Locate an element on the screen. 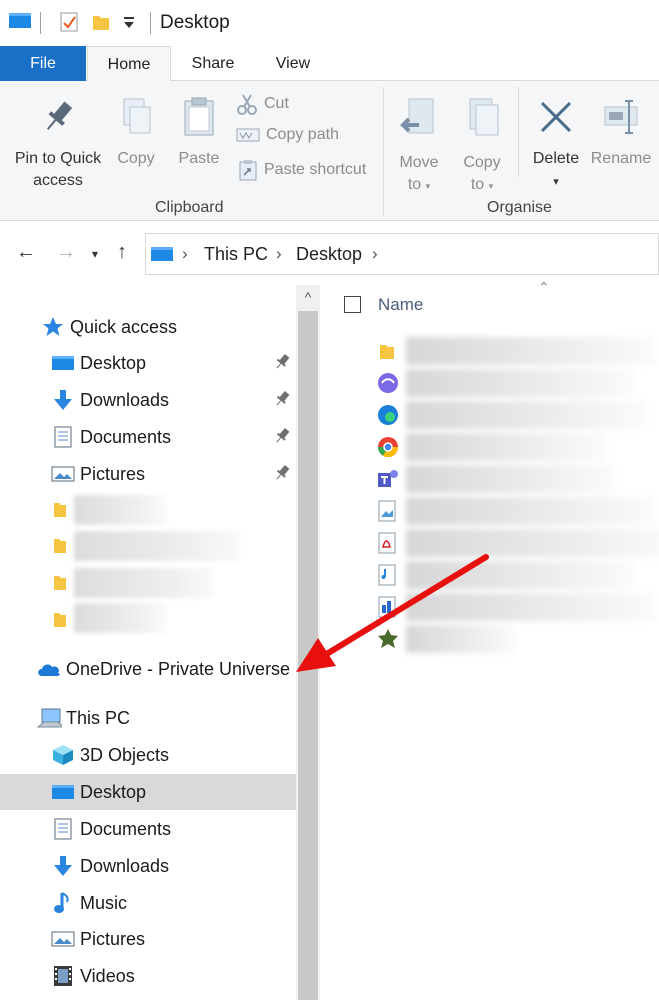 Image resolution: width=659 pixels, height=1000 pixels. forward-arrow-icon: → is located at coordinates (66, 252).